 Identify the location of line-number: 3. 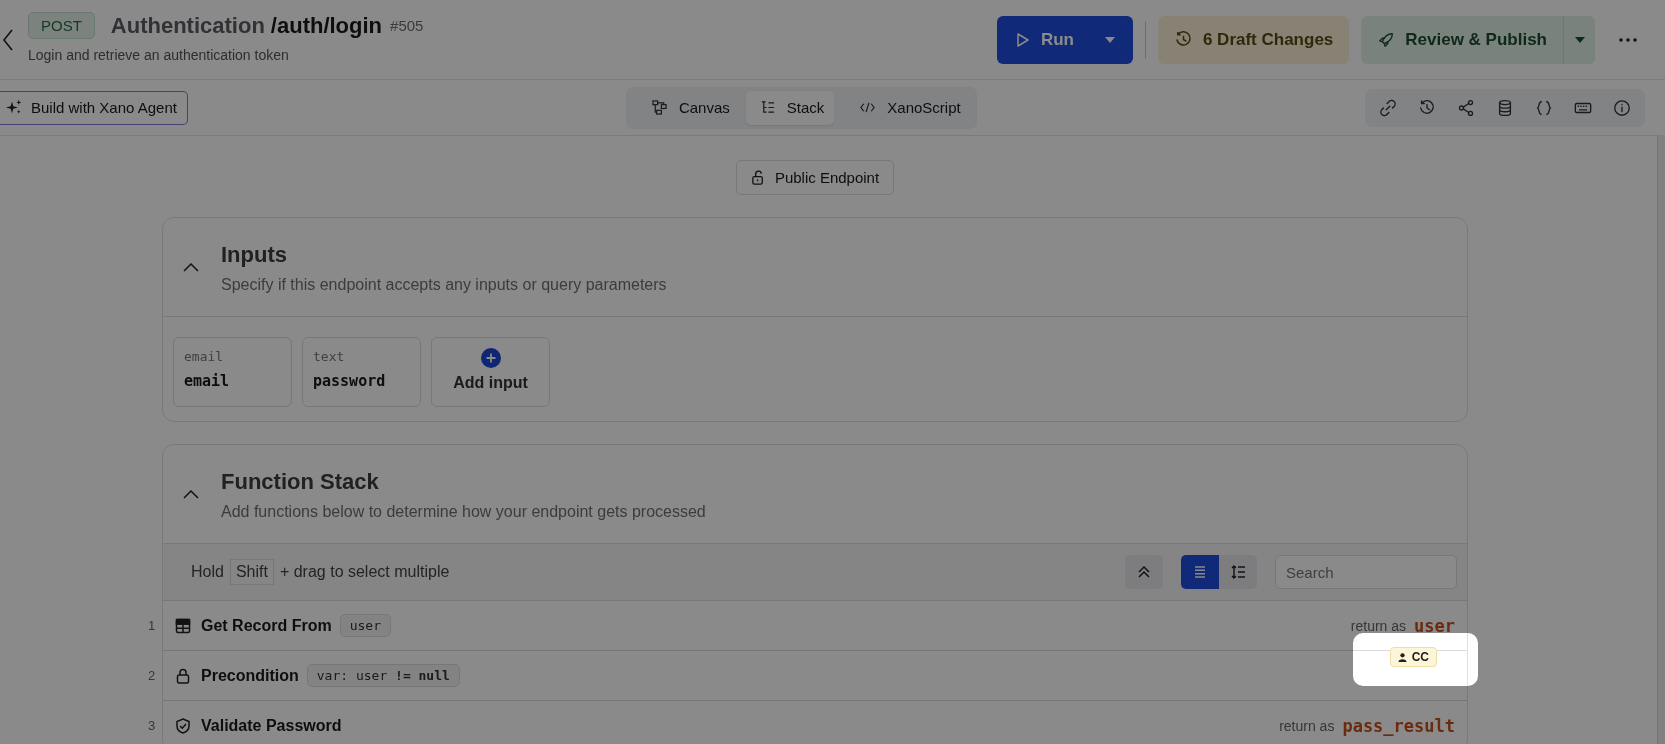
(152, 725).